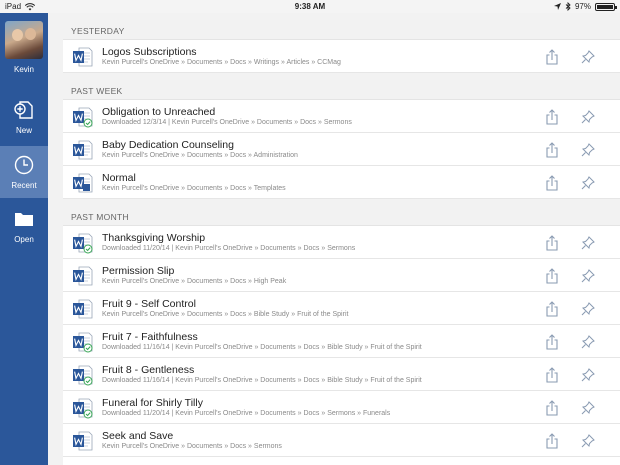 The width and height of the screenshot is (620, 465). Describe the element at coordinates (168, 145) in the screenshot. I see `file-title: Baby Dedication Counseling` at that location.